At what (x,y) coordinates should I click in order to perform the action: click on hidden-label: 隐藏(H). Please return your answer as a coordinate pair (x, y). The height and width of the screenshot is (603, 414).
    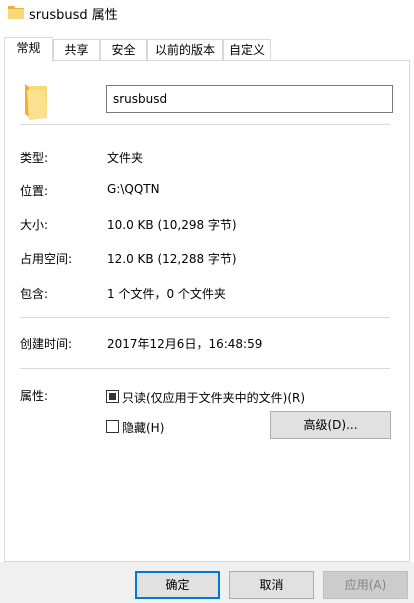
    Looking at the image, I should click on (143, 427).